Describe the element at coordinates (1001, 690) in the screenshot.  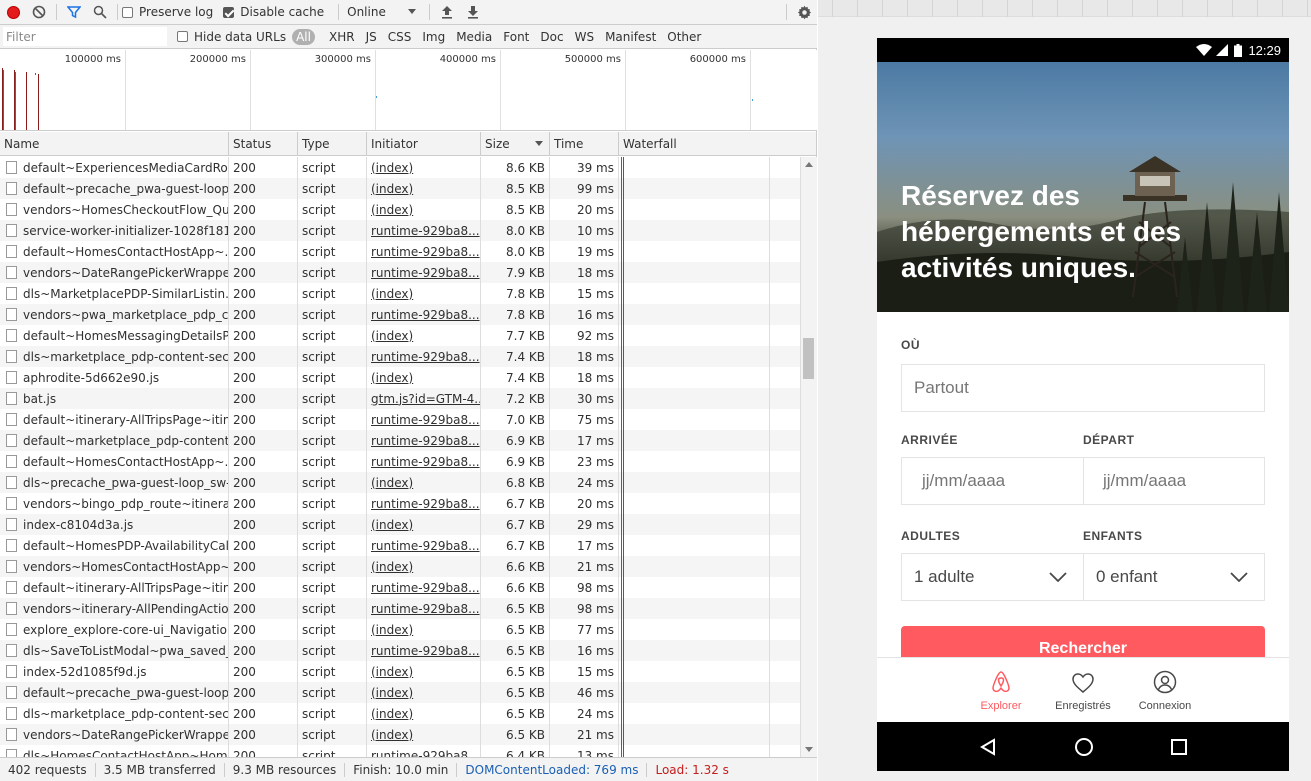
I see `nav-explore: Explorer` at that location.